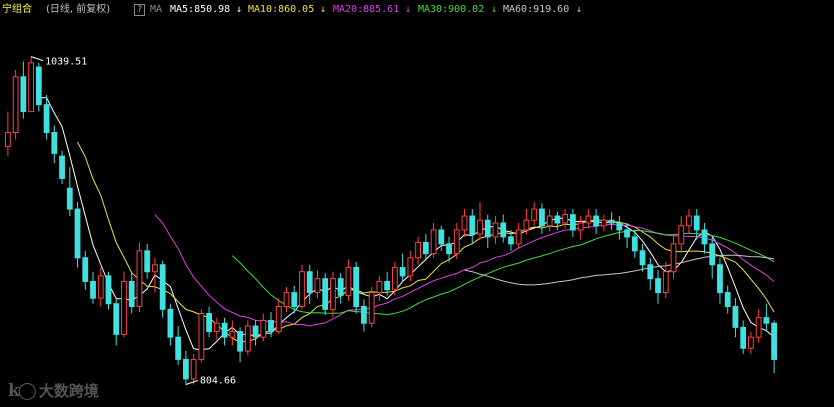 This screenshot has width=834, height=407. Describe the element at coordinates (536, 9) in the screenshot. I see `ma60-value: MA60:919.60` at that location.